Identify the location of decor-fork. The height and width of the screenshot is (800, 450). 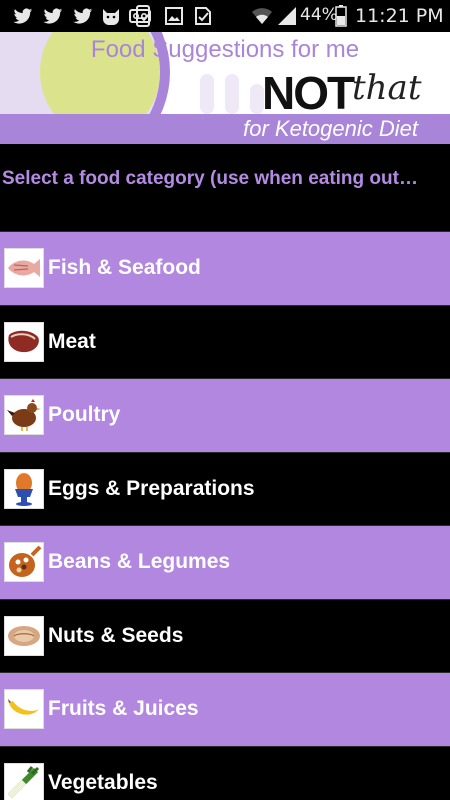
(207, 94).